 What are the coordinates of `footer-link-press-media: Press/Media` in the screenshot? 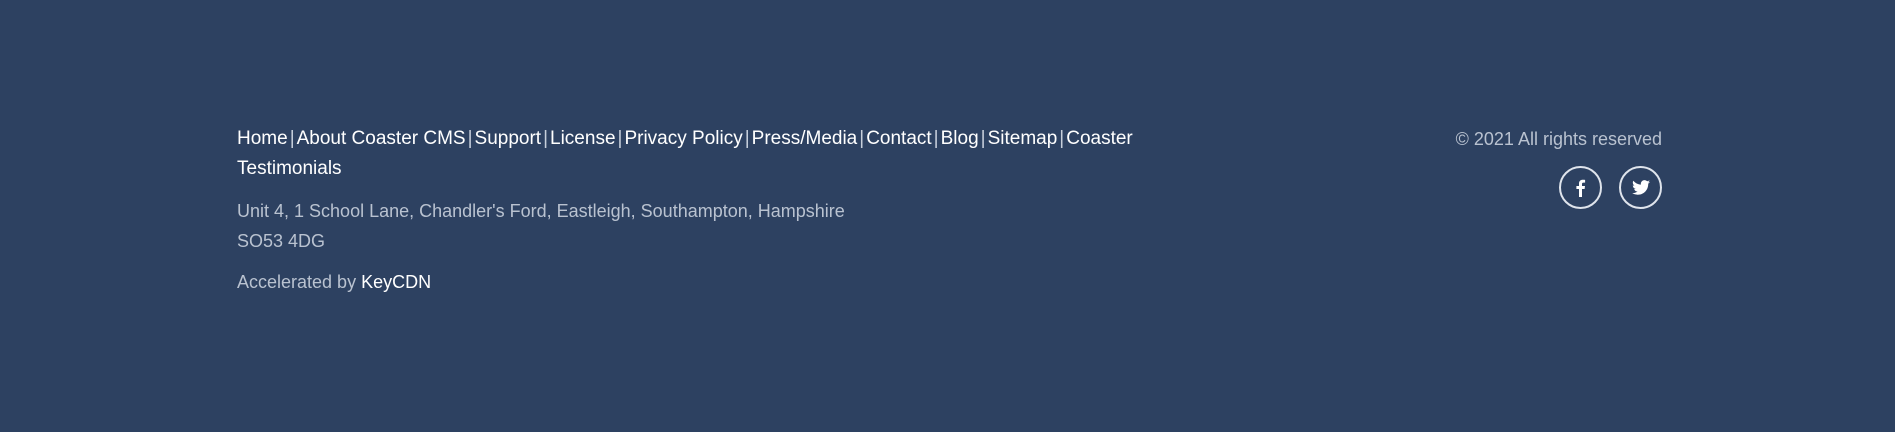 It's located at (805, 138).